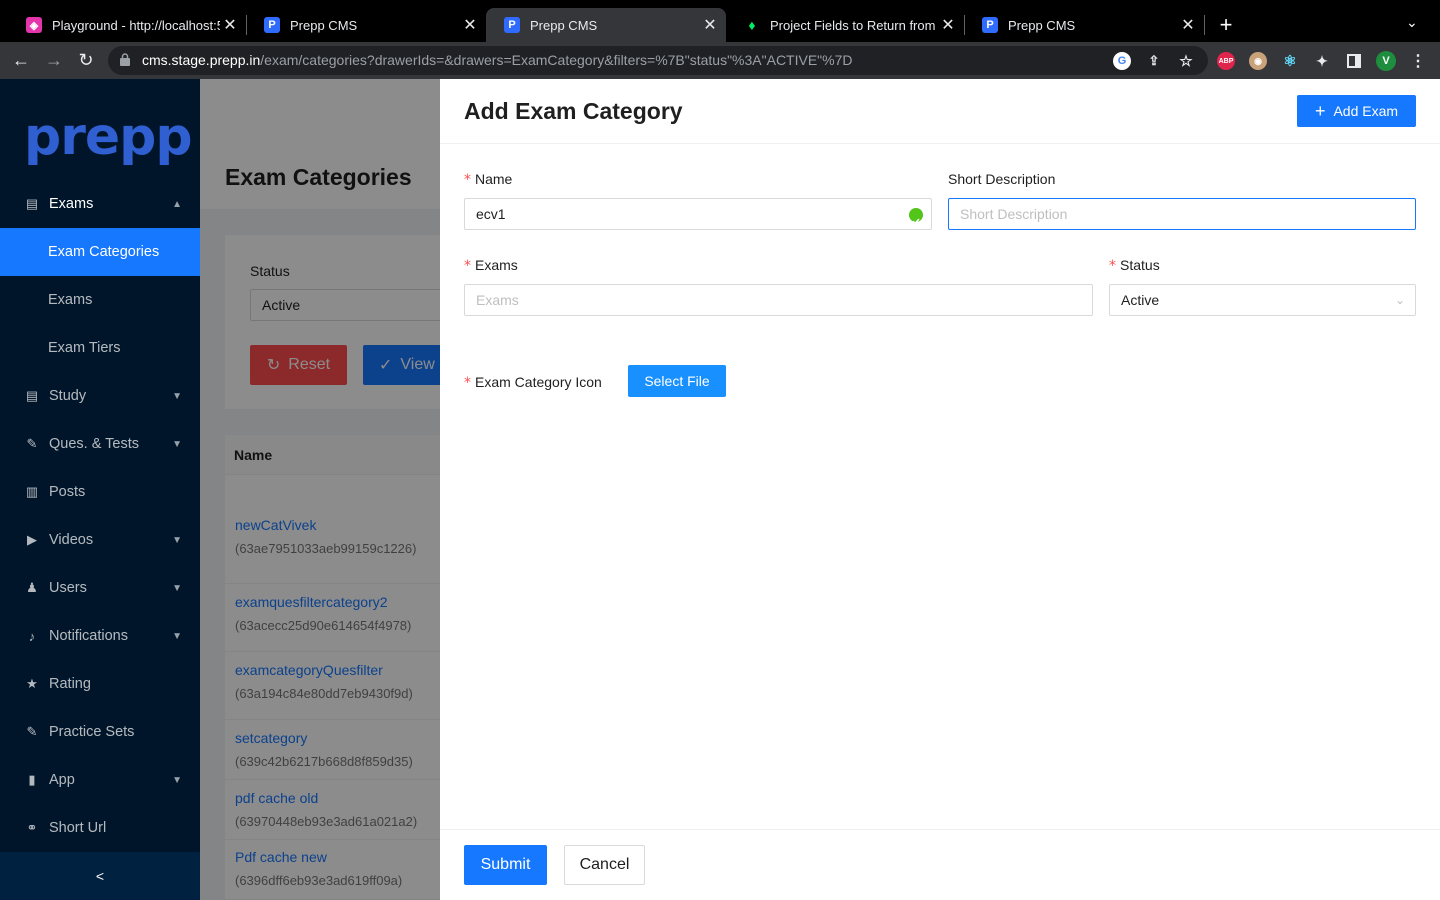 The height and width of the screenshot is (900, 1440). What do you see at coordinates (32, 539) in the screenshot?
I see `video-icon: ▶` at bounding box center [32, 539].